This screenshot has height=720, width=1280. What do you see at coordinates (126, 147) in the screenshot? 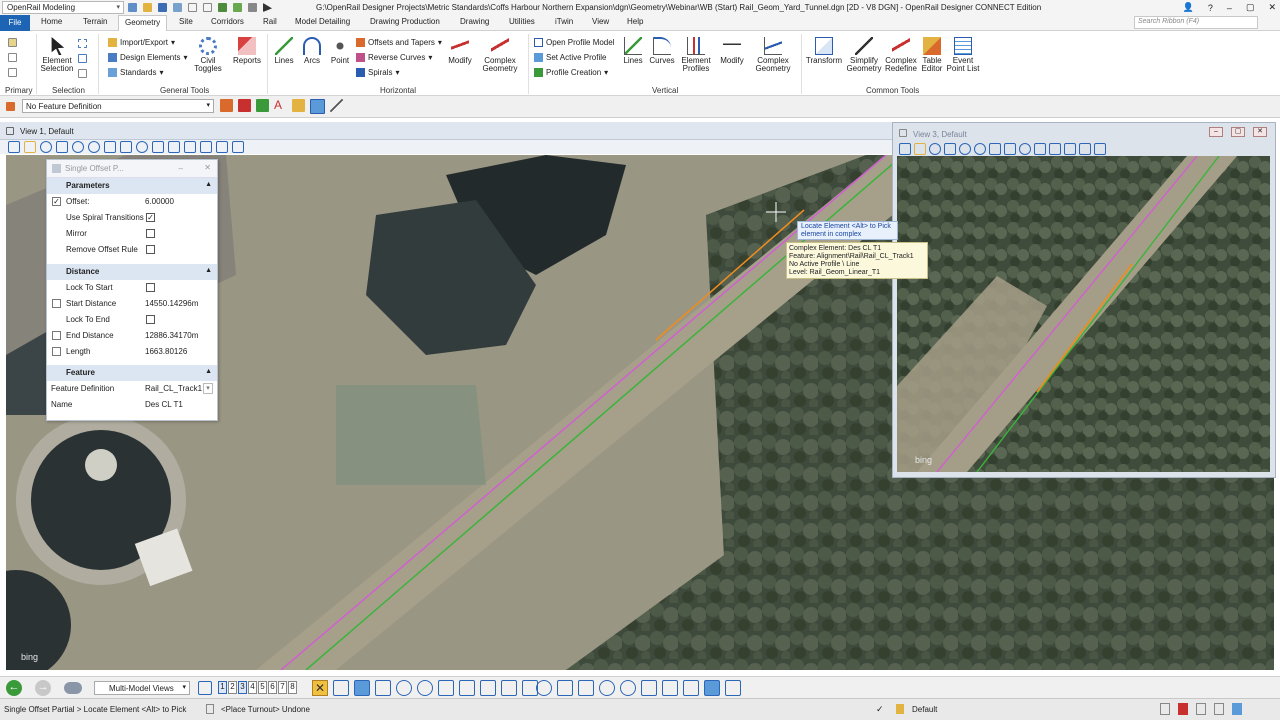
I see `fit-view-icon` at bounding box center [126, 147].